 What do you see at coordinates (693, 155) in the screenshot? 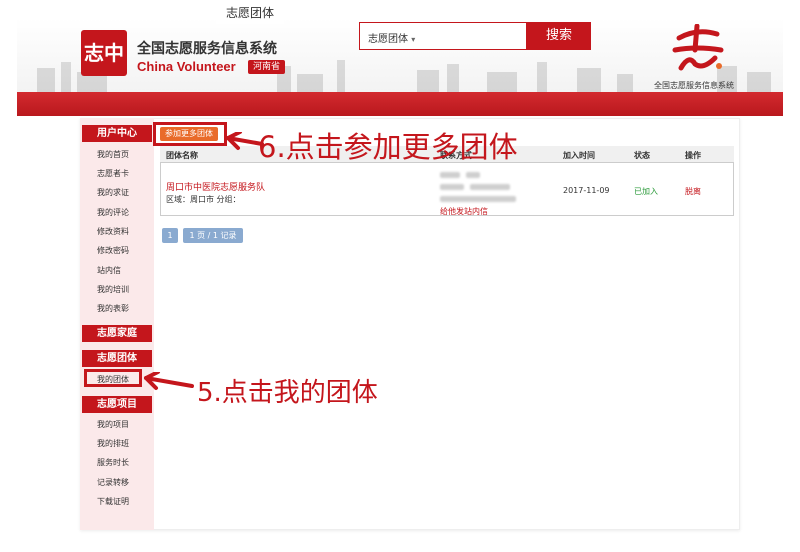
I see `column-header-action: 操作` at bounding box center [693, 155].